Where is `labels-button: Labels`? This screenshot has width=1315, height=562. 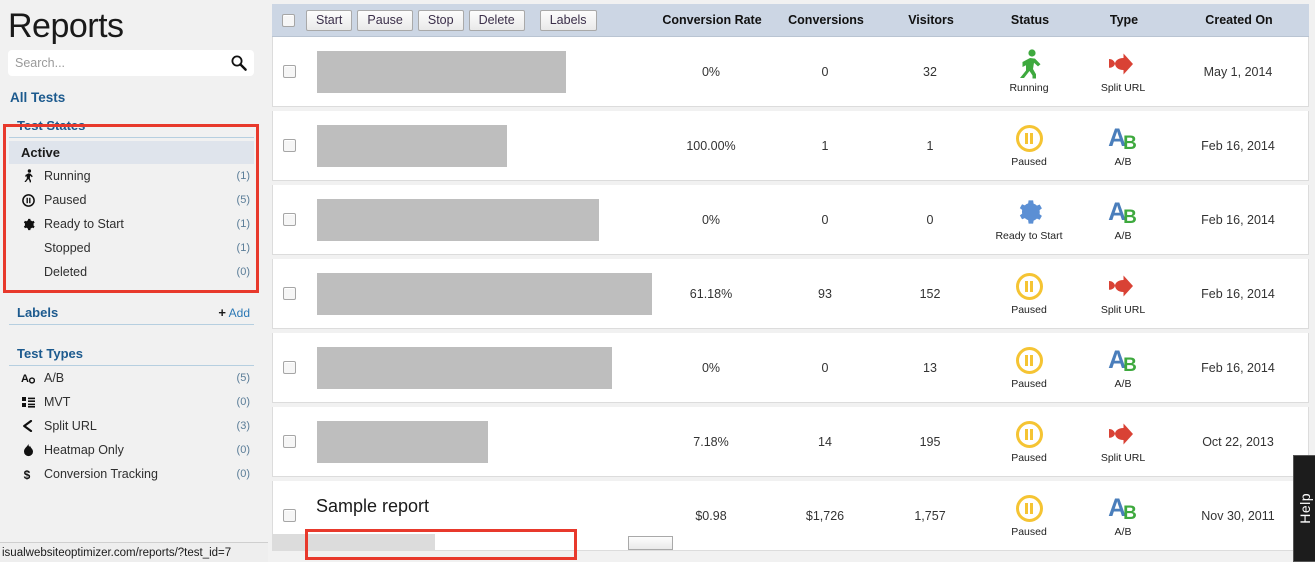
labels-button: Labels is located at coordinates (568, 20).